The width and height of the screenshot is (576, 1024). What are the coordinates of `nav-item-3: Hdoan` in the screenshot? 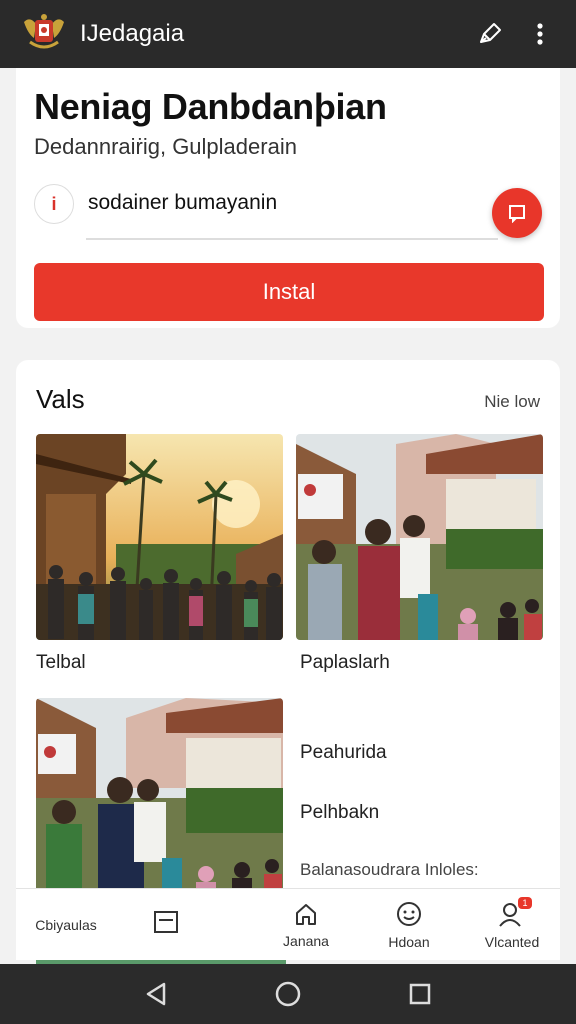 It's located at (409, 925).